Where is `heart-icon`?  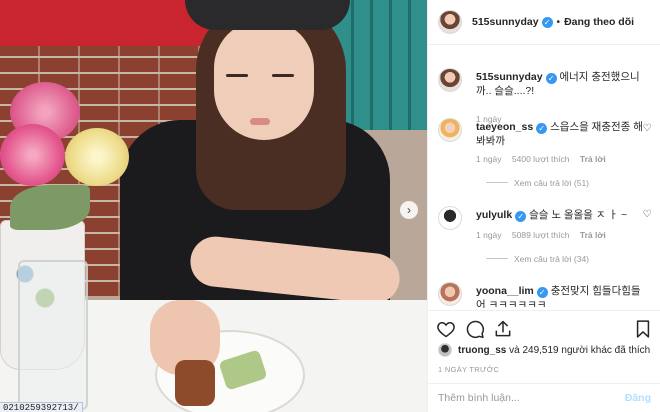
heart-icon is located at coordinates (446, 329).